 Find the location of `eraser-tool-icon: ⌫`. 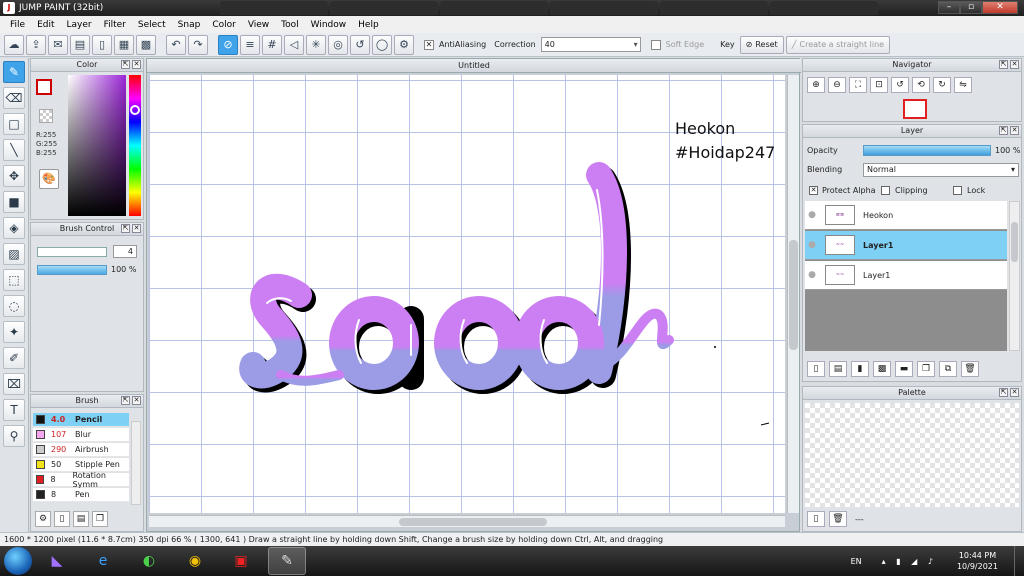

eraser-tool-icon: ⌫ is located at coordinates (14, 98).